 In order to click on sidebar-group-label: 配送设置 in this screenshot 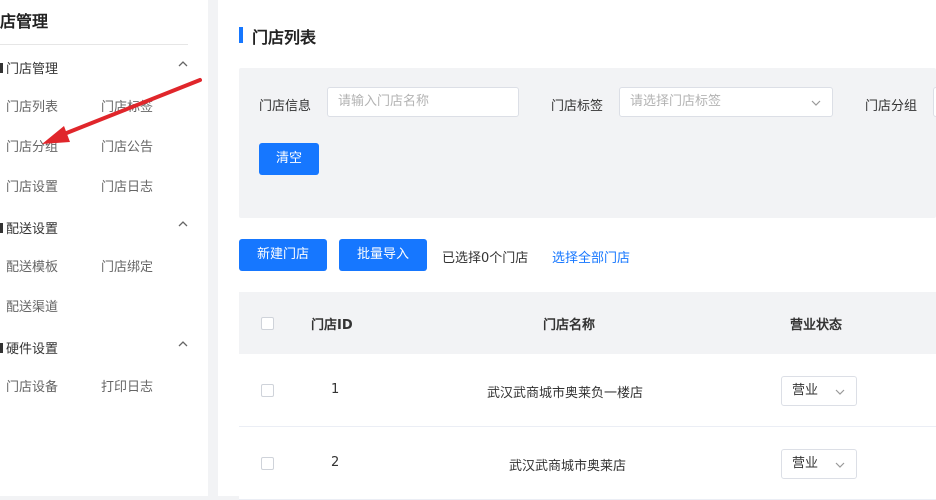, I will do `click(32, 229)`.